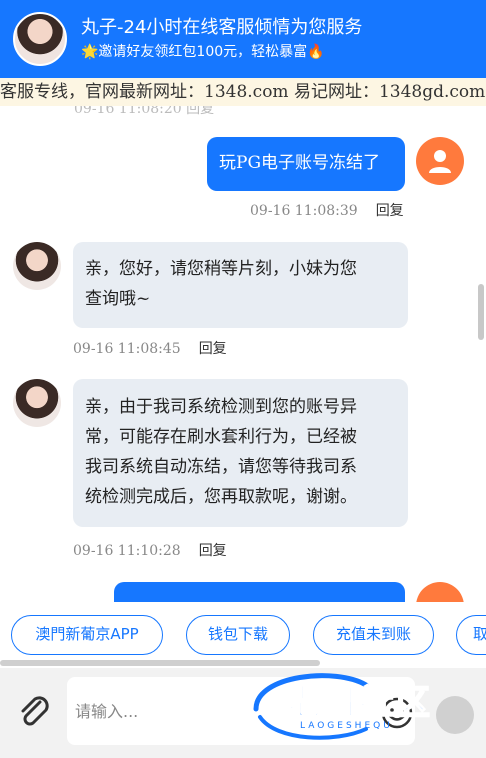 This screenshot has height=758, width=486. Describe the element at coordinates (118, 299) in the screenshot. I see `message-line: 查询哦~` at that location.